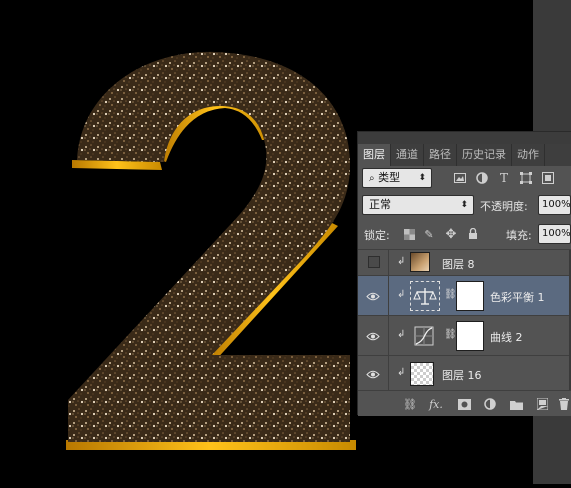  I want to click on tab-layers: 图层, so click(374, 155).